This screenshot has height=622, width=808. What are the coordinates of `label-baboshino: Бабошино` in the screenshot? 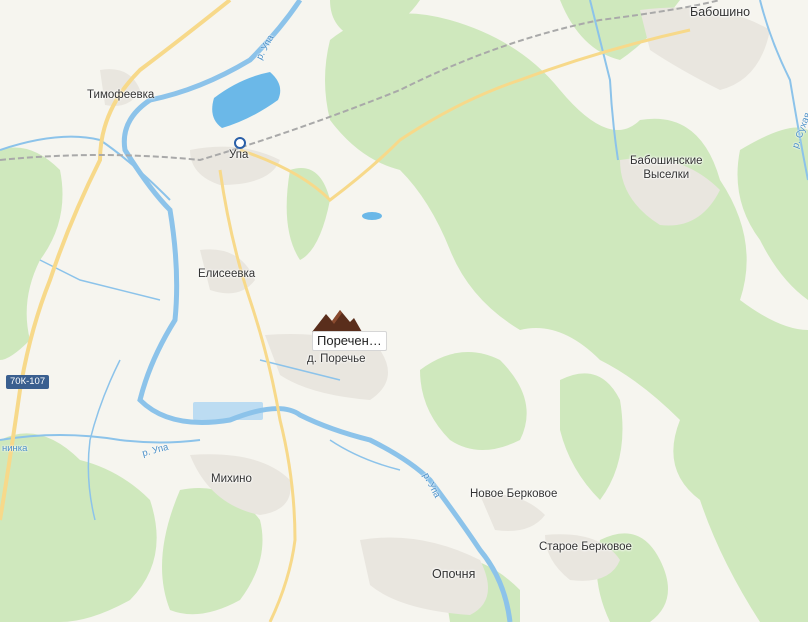 It's located at (720, 12).